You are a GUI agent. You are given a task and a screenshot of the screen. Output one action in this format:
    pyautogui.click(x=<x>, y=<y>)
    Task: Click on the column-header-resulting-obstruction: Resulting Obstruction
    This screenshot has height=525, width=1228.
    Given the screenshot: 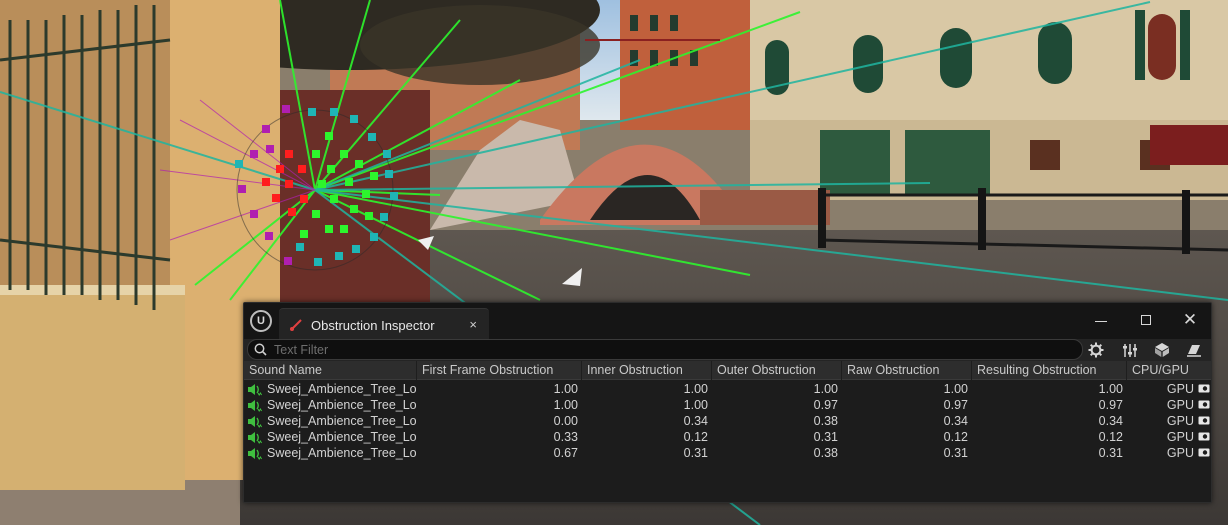 What is the action you would take?
    pyautogui.click(x=1048, y=370)
    